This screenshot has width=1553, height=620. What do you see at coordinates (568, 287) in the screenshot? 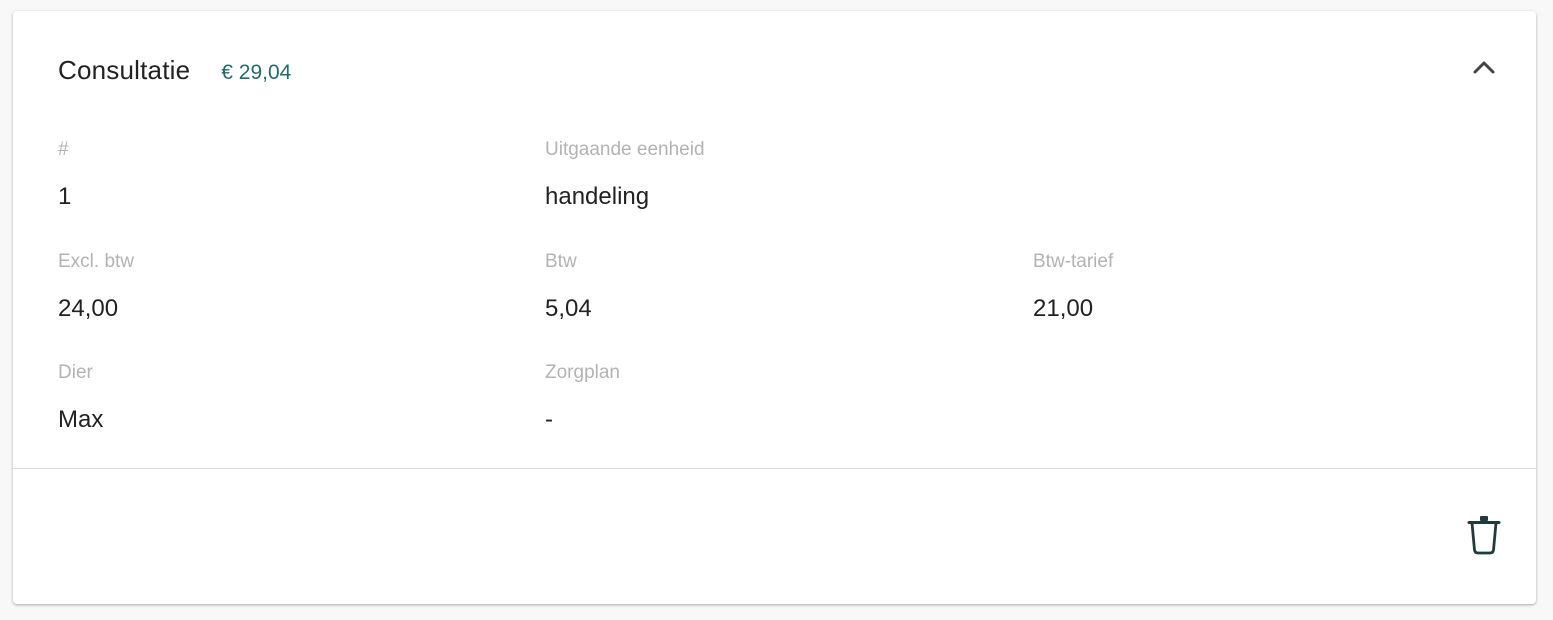
I see `field-vat: Btw 5,04` at bounding box center [568, 287].